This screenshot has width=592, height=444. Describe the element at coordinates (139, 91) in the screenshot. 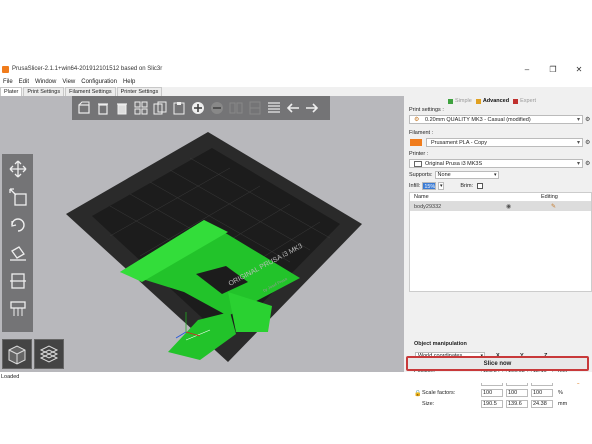

I see `tab-printer-settings: Printer Settings` at that location.